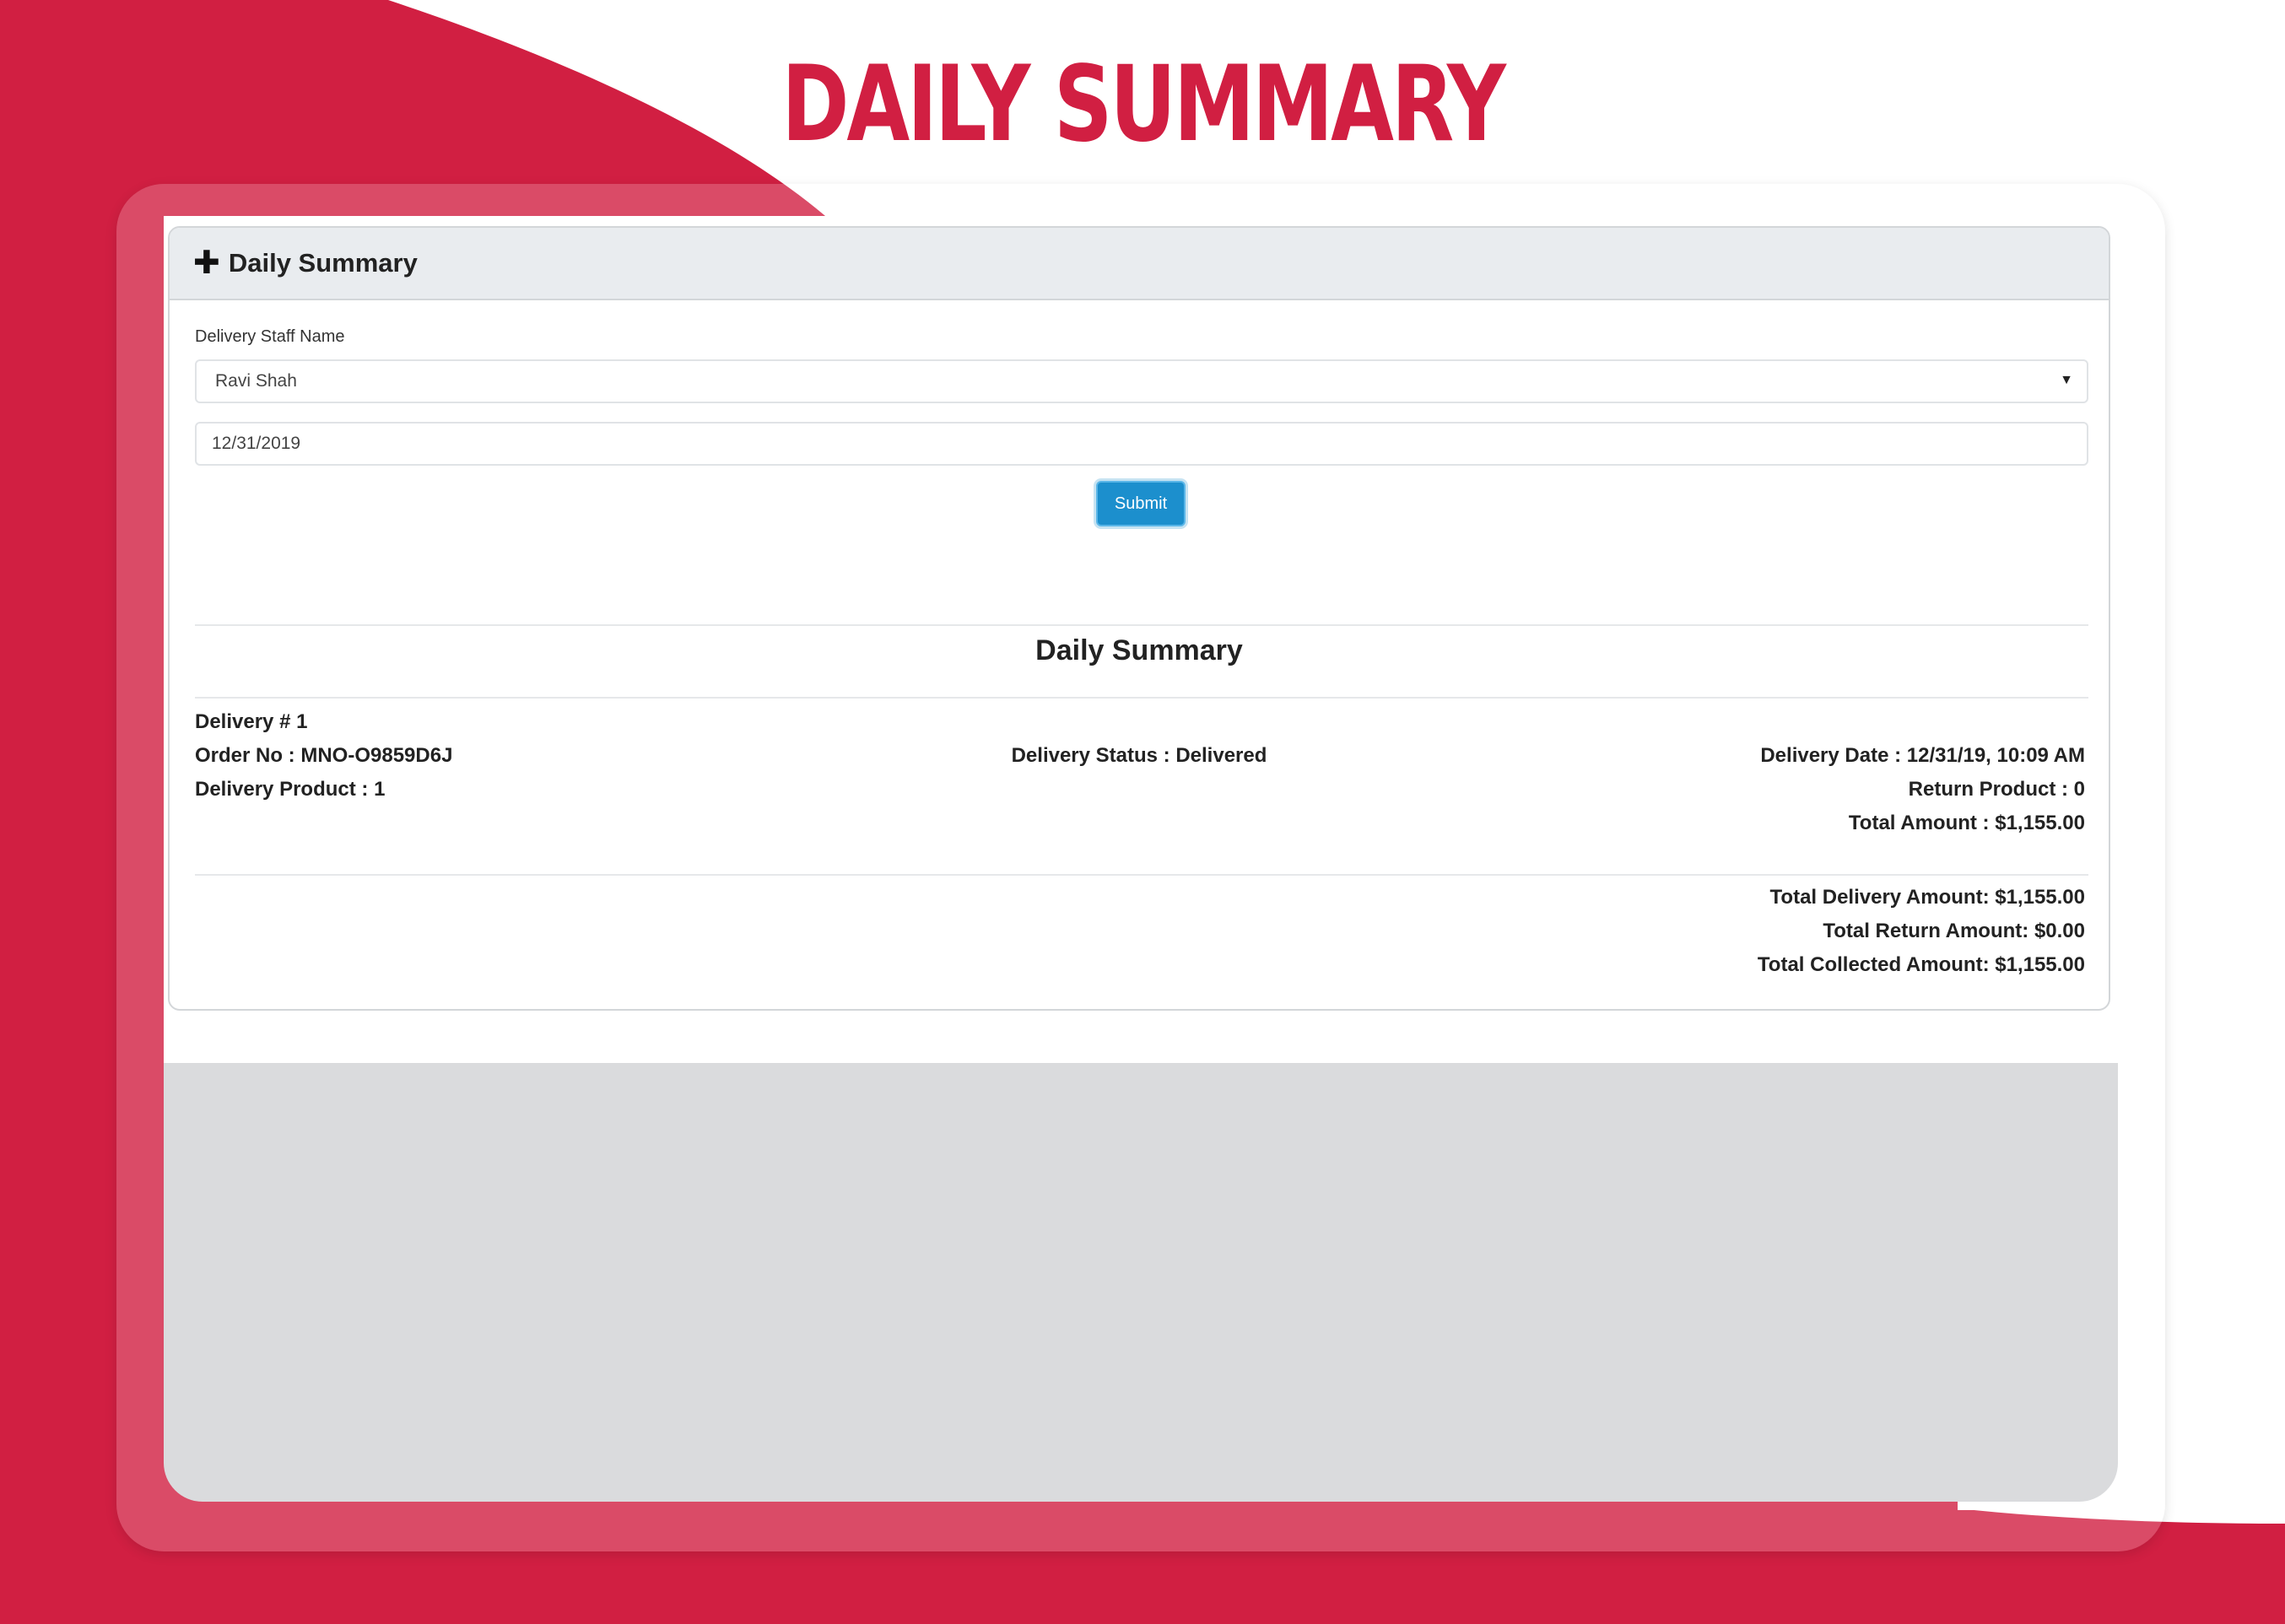 This screenshot has height=1624, width=2285. I want to click on staff-name-label: Delivery Staff Name, so click(270, 336).